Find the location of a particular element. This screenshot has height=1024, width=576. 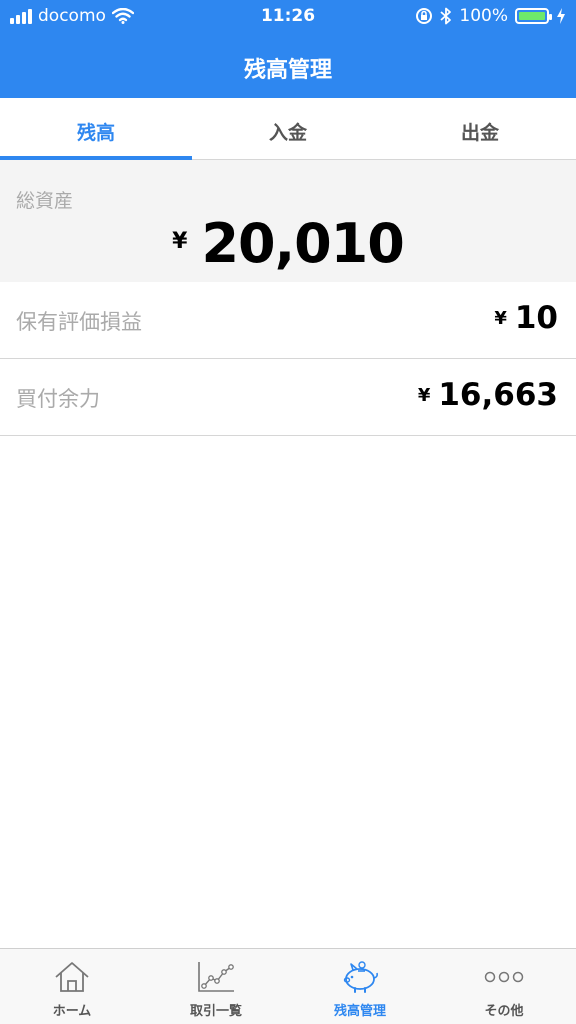

tabbar-item-trades: 取引一覧 is located at coordinates (216, 986).